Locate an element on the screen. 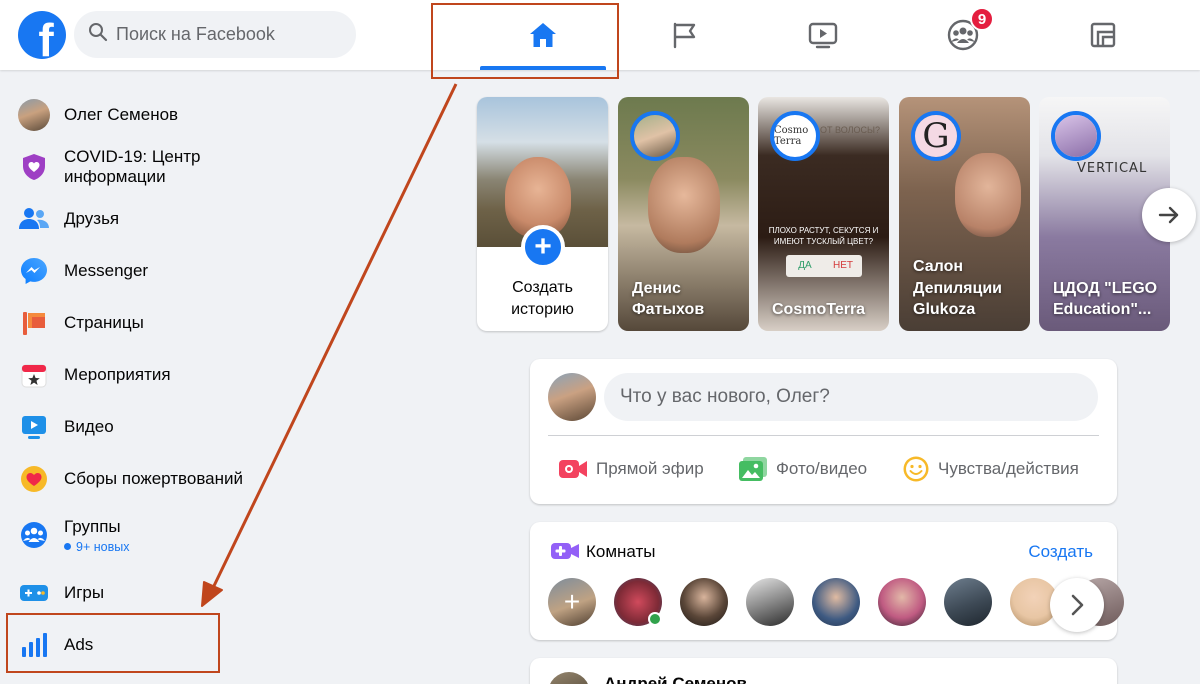 The height and width of the screenshot is (684, 1200). sidebar-item-profile: Олег Семенов is located at coordinates (153, 115).